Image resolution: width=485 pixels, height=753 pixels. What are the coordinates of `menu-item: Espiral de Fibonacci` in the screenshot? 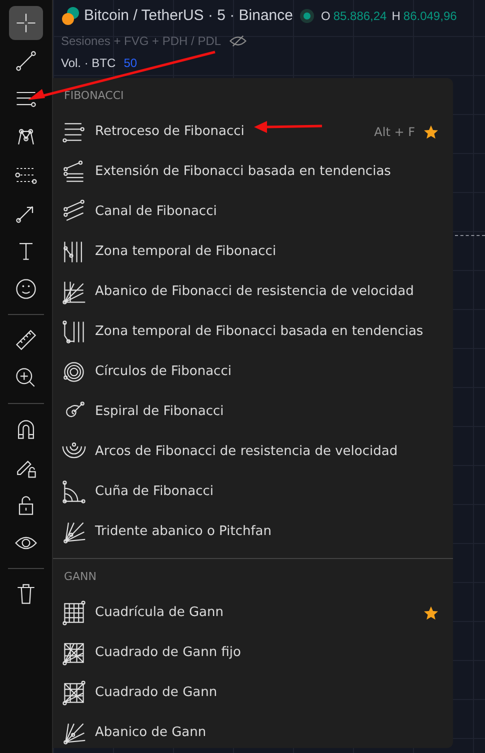 It's located at (253, 412).